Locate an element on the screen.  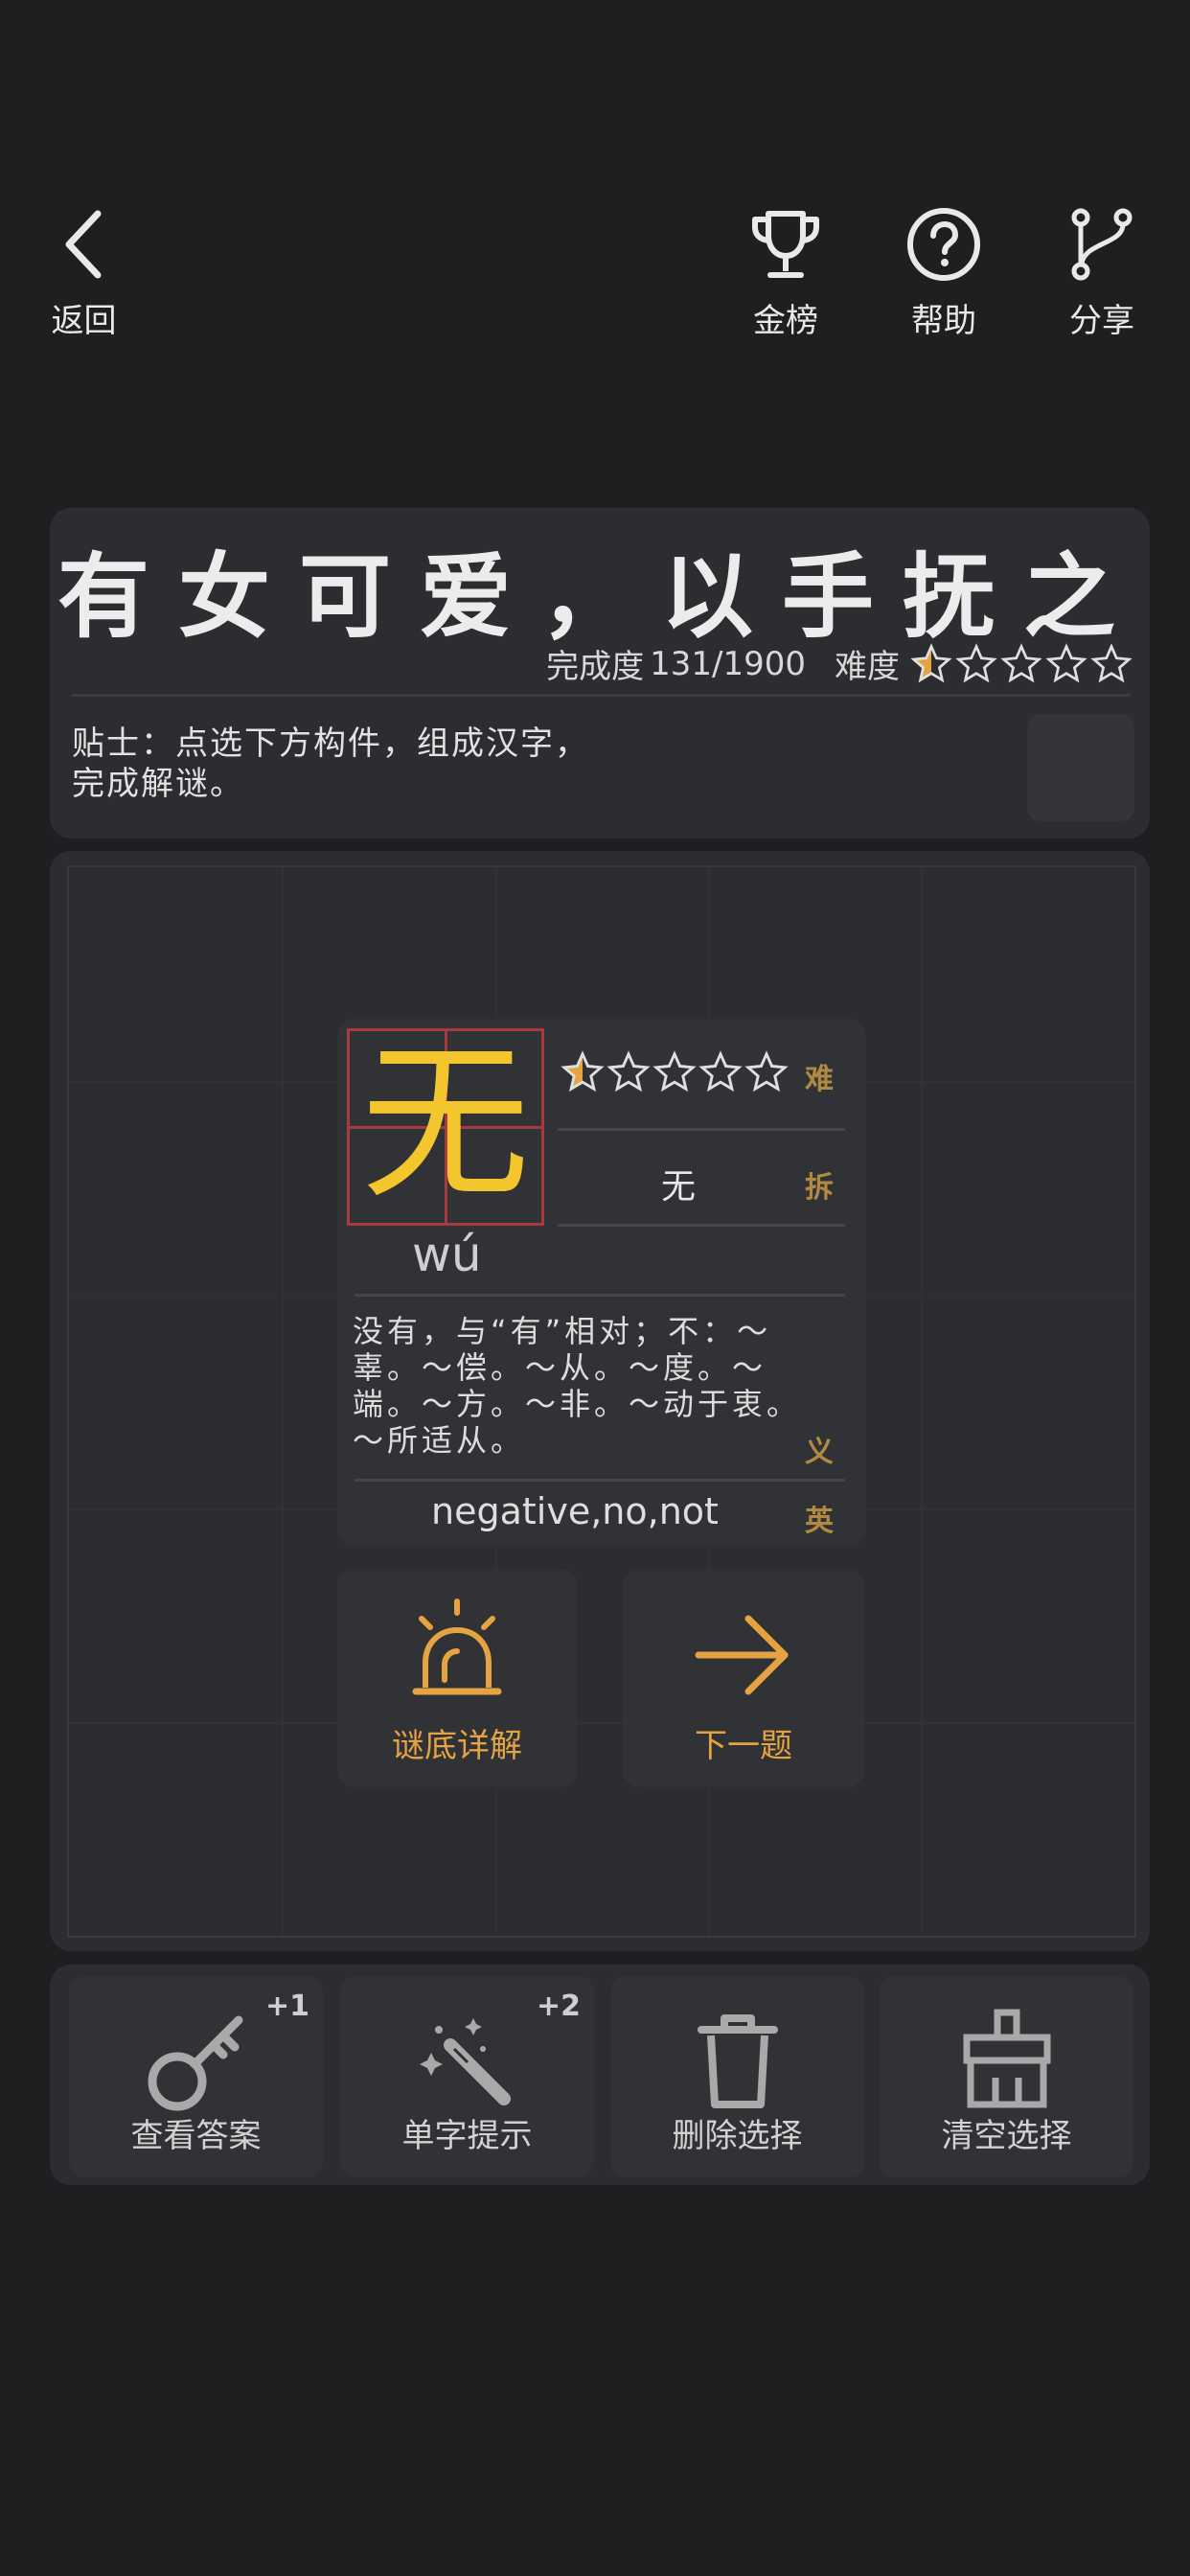
share-button: 分享 is located at coordinates (1102, 273).